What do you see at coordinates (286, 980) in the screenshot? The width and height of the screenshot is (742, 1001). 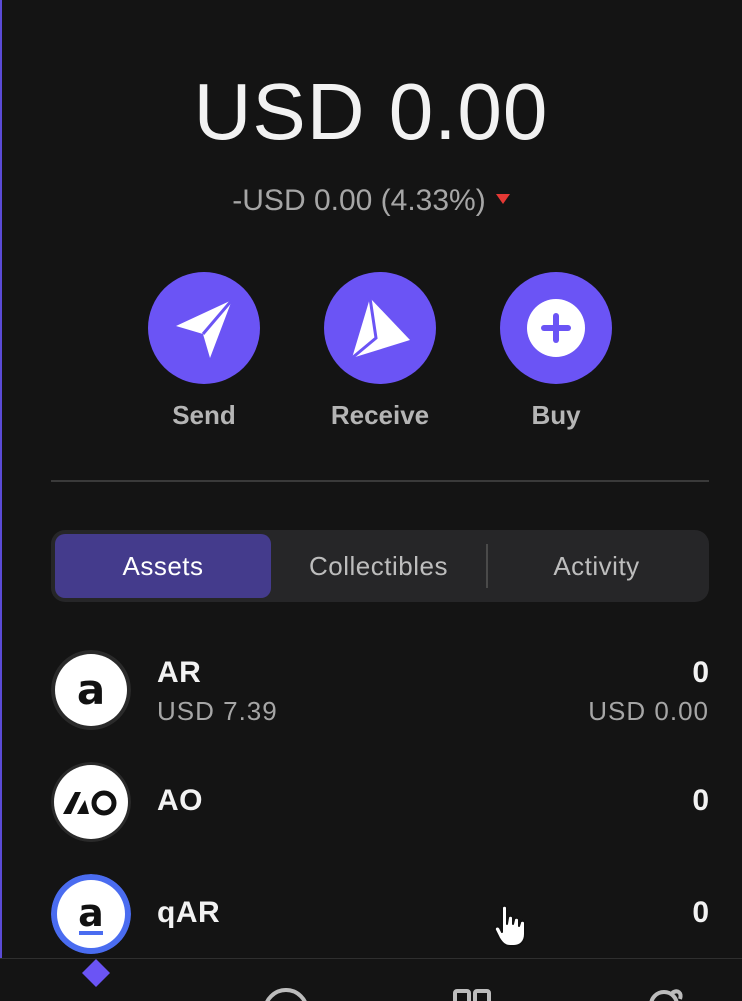 I see `nav-explore` at bounding box center [286, 980].